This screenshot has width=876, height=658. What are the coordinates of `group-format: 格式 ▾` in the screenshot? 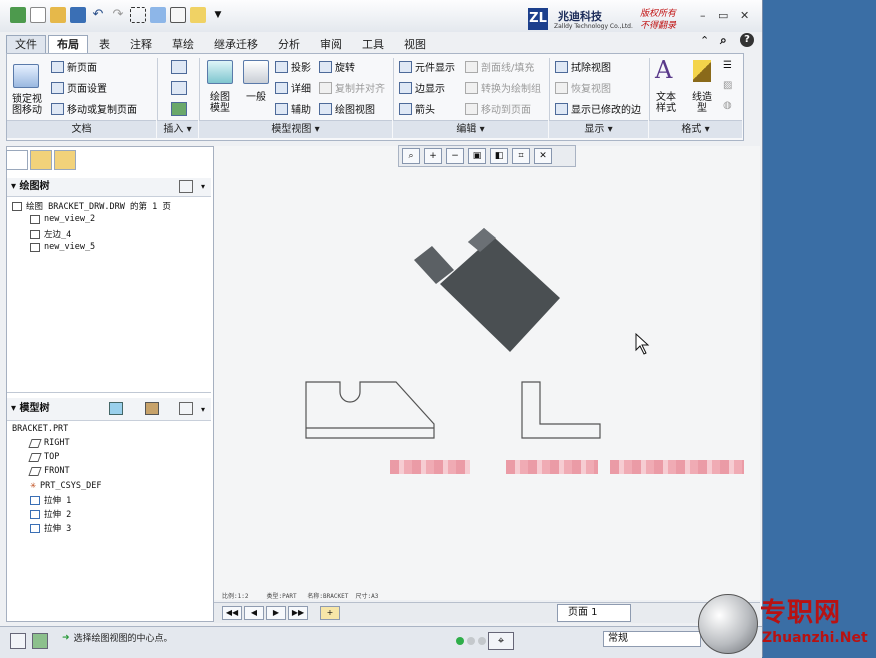 It's located at (695, 129).